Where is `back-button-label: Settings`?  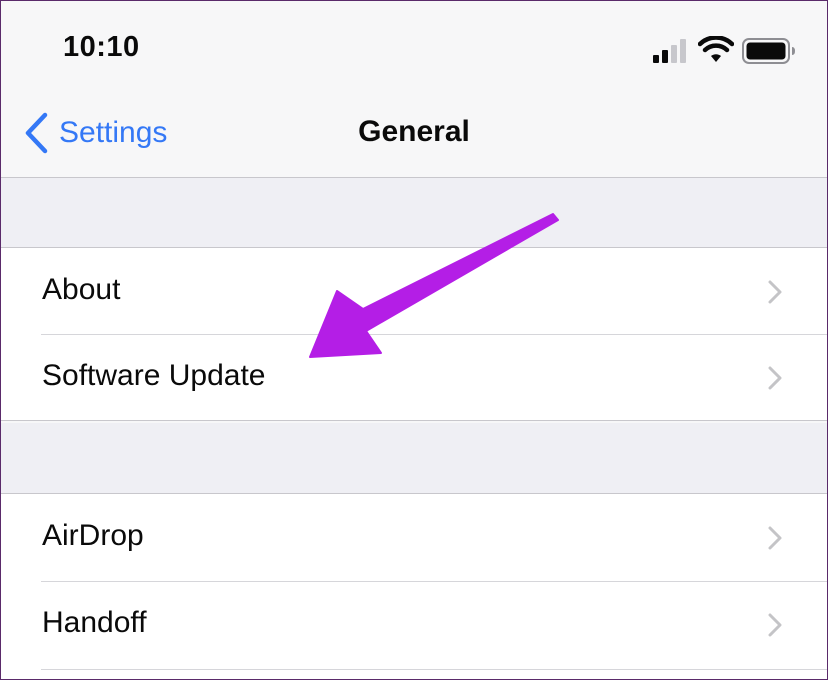 back-button-label: Settings is located at coordinates (113, 132).